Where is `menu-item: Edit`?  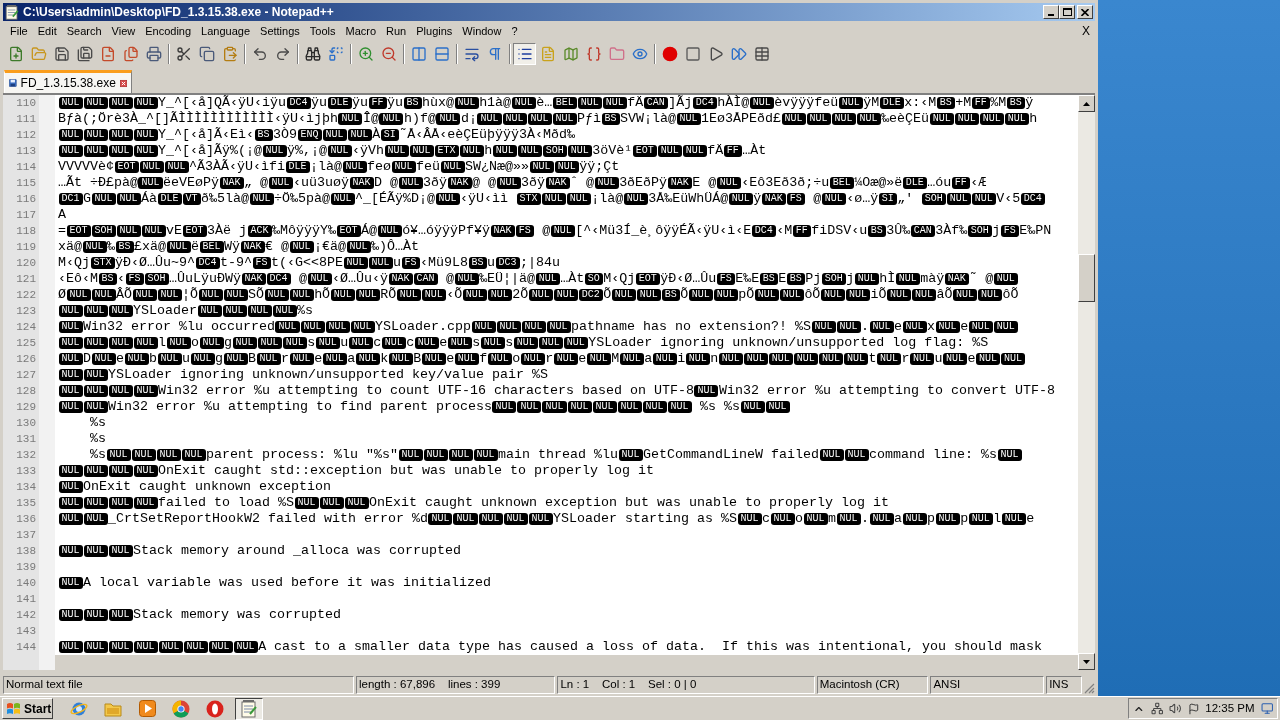 menu-item: Edit is located at coordinates (47, 31).